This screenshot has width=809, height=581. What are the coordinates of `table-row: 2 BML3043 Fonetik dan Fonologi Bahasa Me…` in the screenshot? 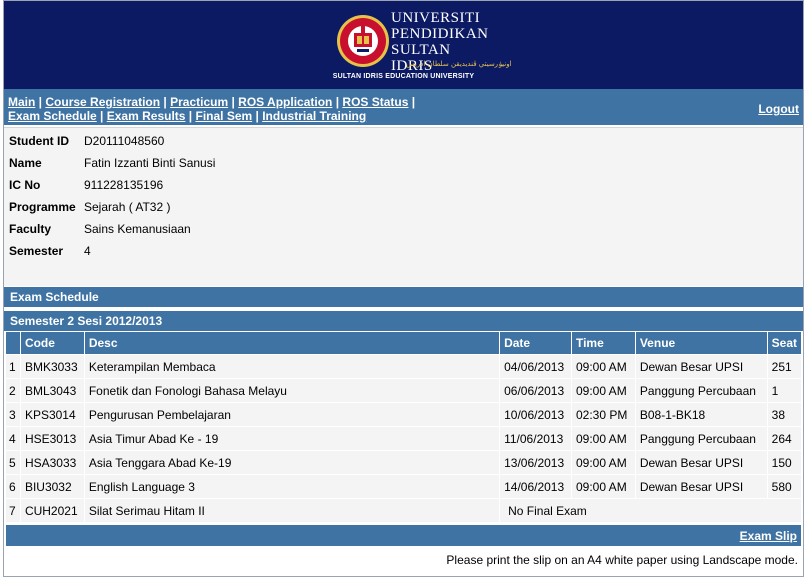 It's located at (403, 390).